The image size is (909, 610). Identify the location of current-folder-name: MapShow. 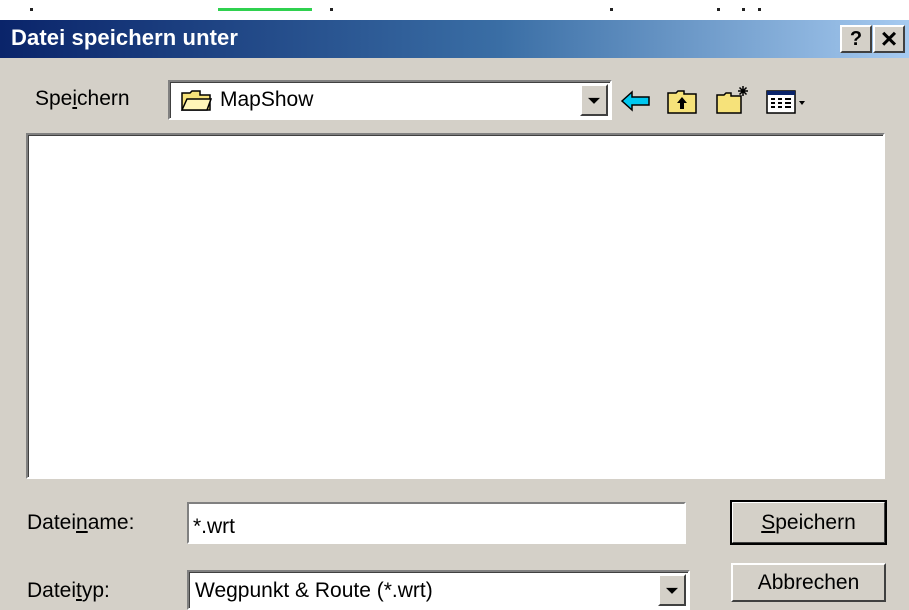
(267, 99).